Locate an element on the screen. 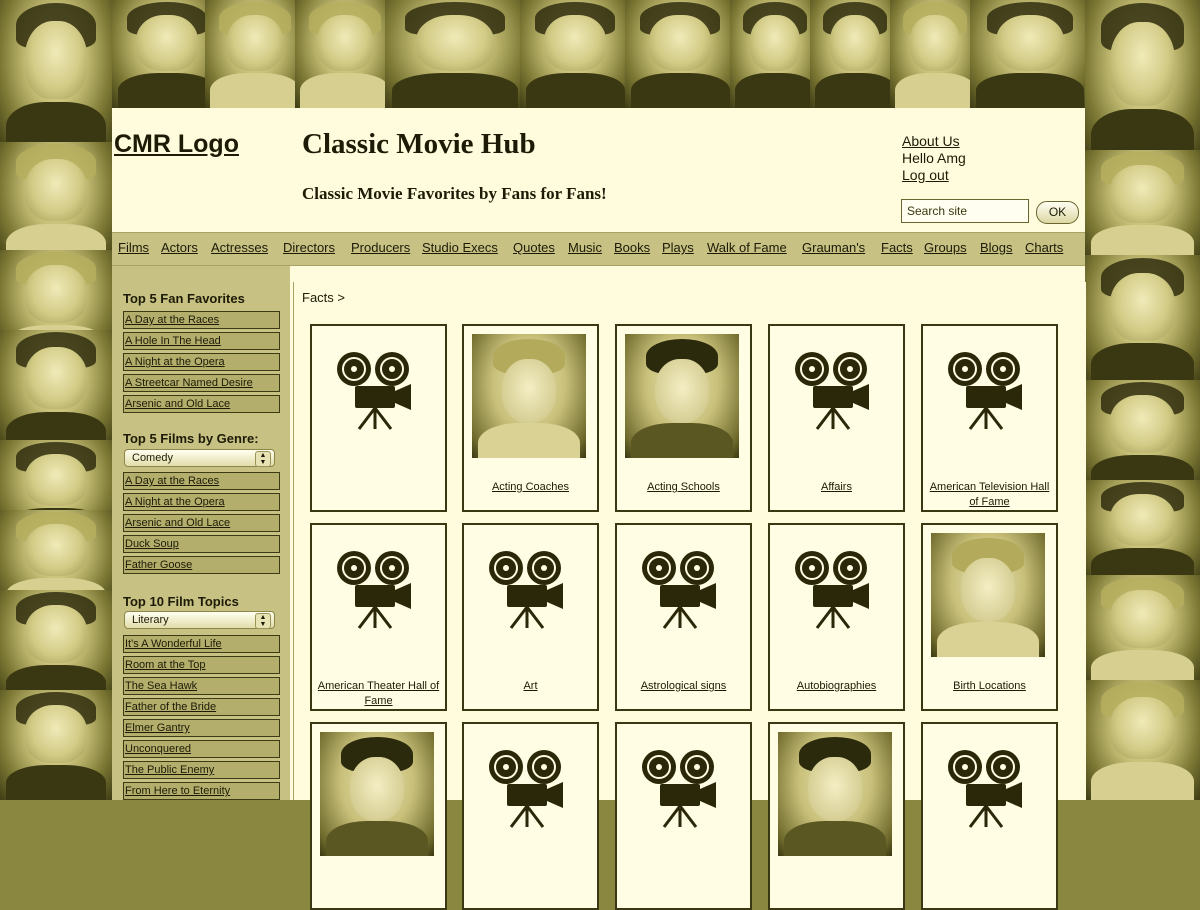 The width and height of the screenshot is (1200, 910). topic-film-item: Unconquered is located at coordinates (201, 749).